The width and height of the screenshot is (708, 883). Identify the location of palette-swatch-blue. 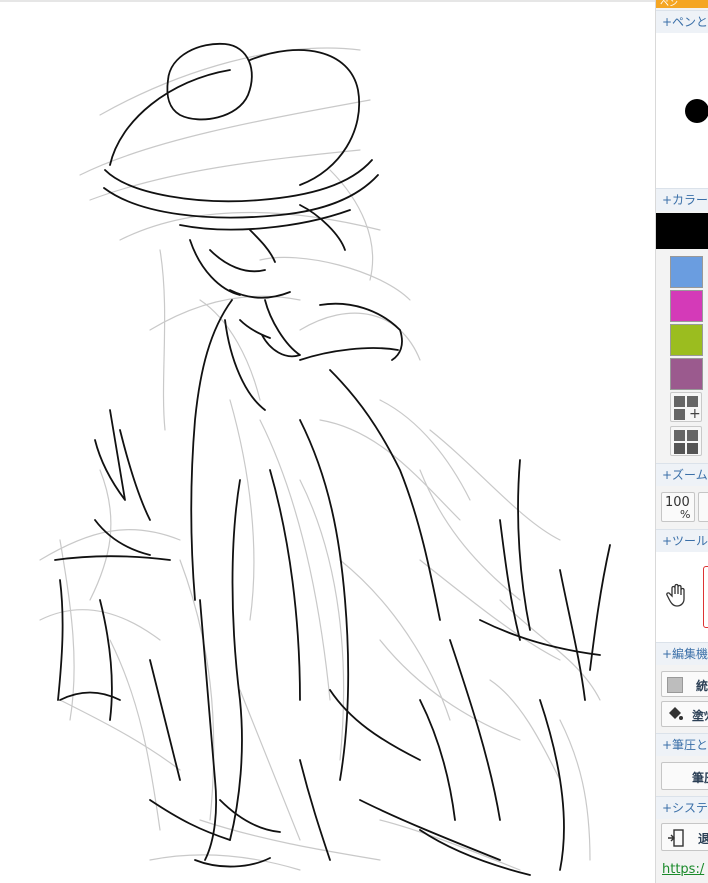
(686, 272).